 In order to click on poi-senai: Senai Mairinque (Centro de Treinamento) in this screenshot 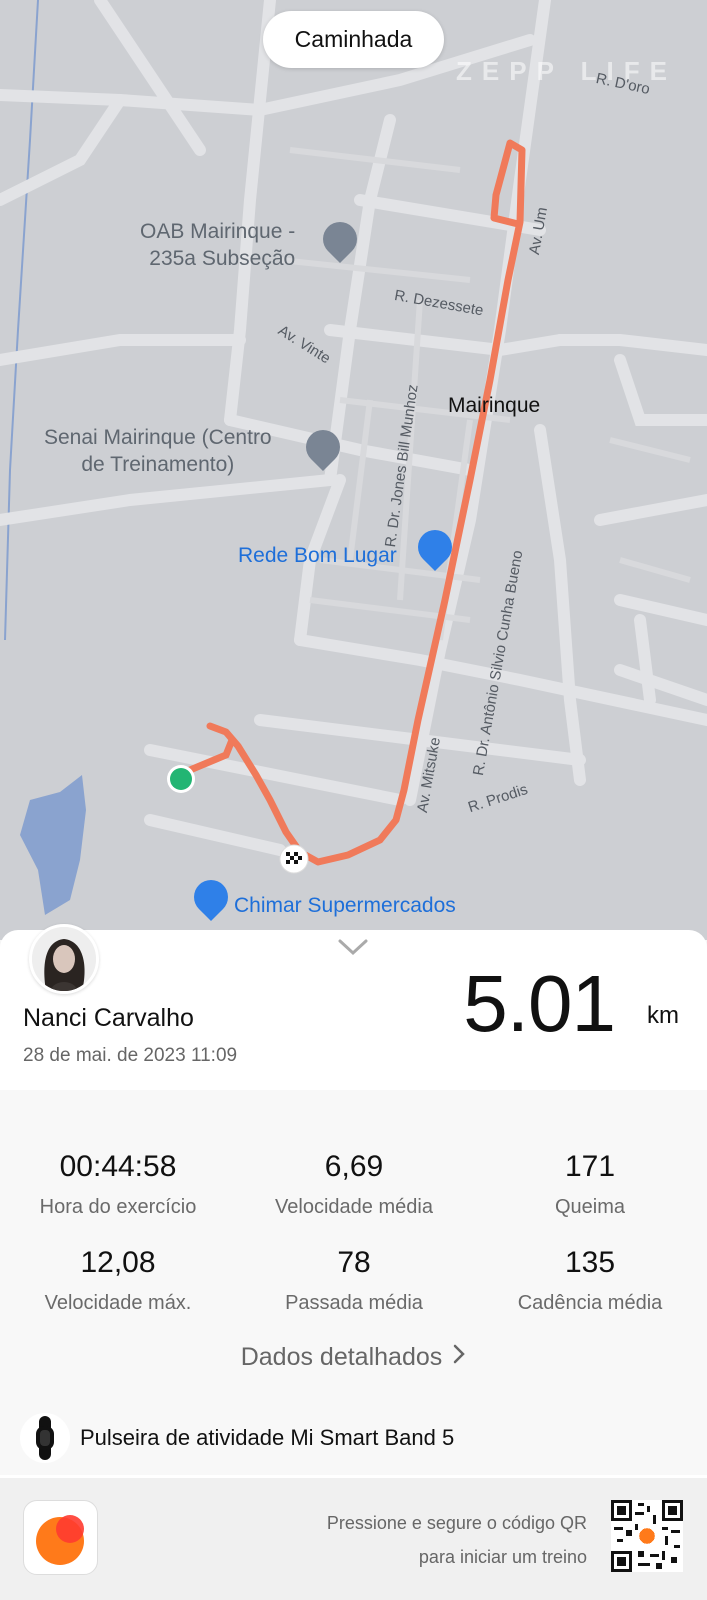, I will do `click(158, 451)`.